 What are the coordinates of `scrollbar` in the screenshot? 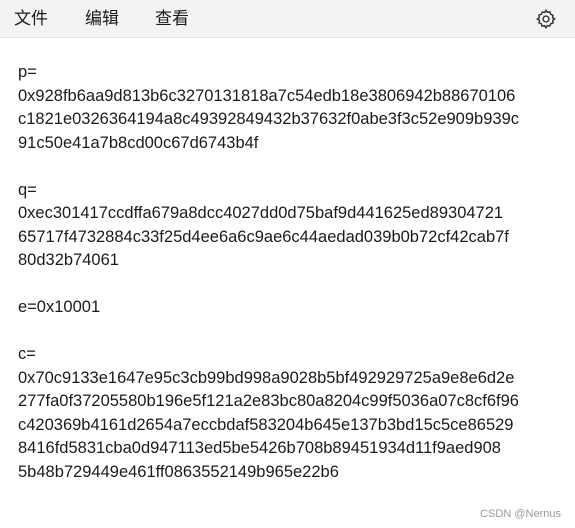 It's located at (573, 283).